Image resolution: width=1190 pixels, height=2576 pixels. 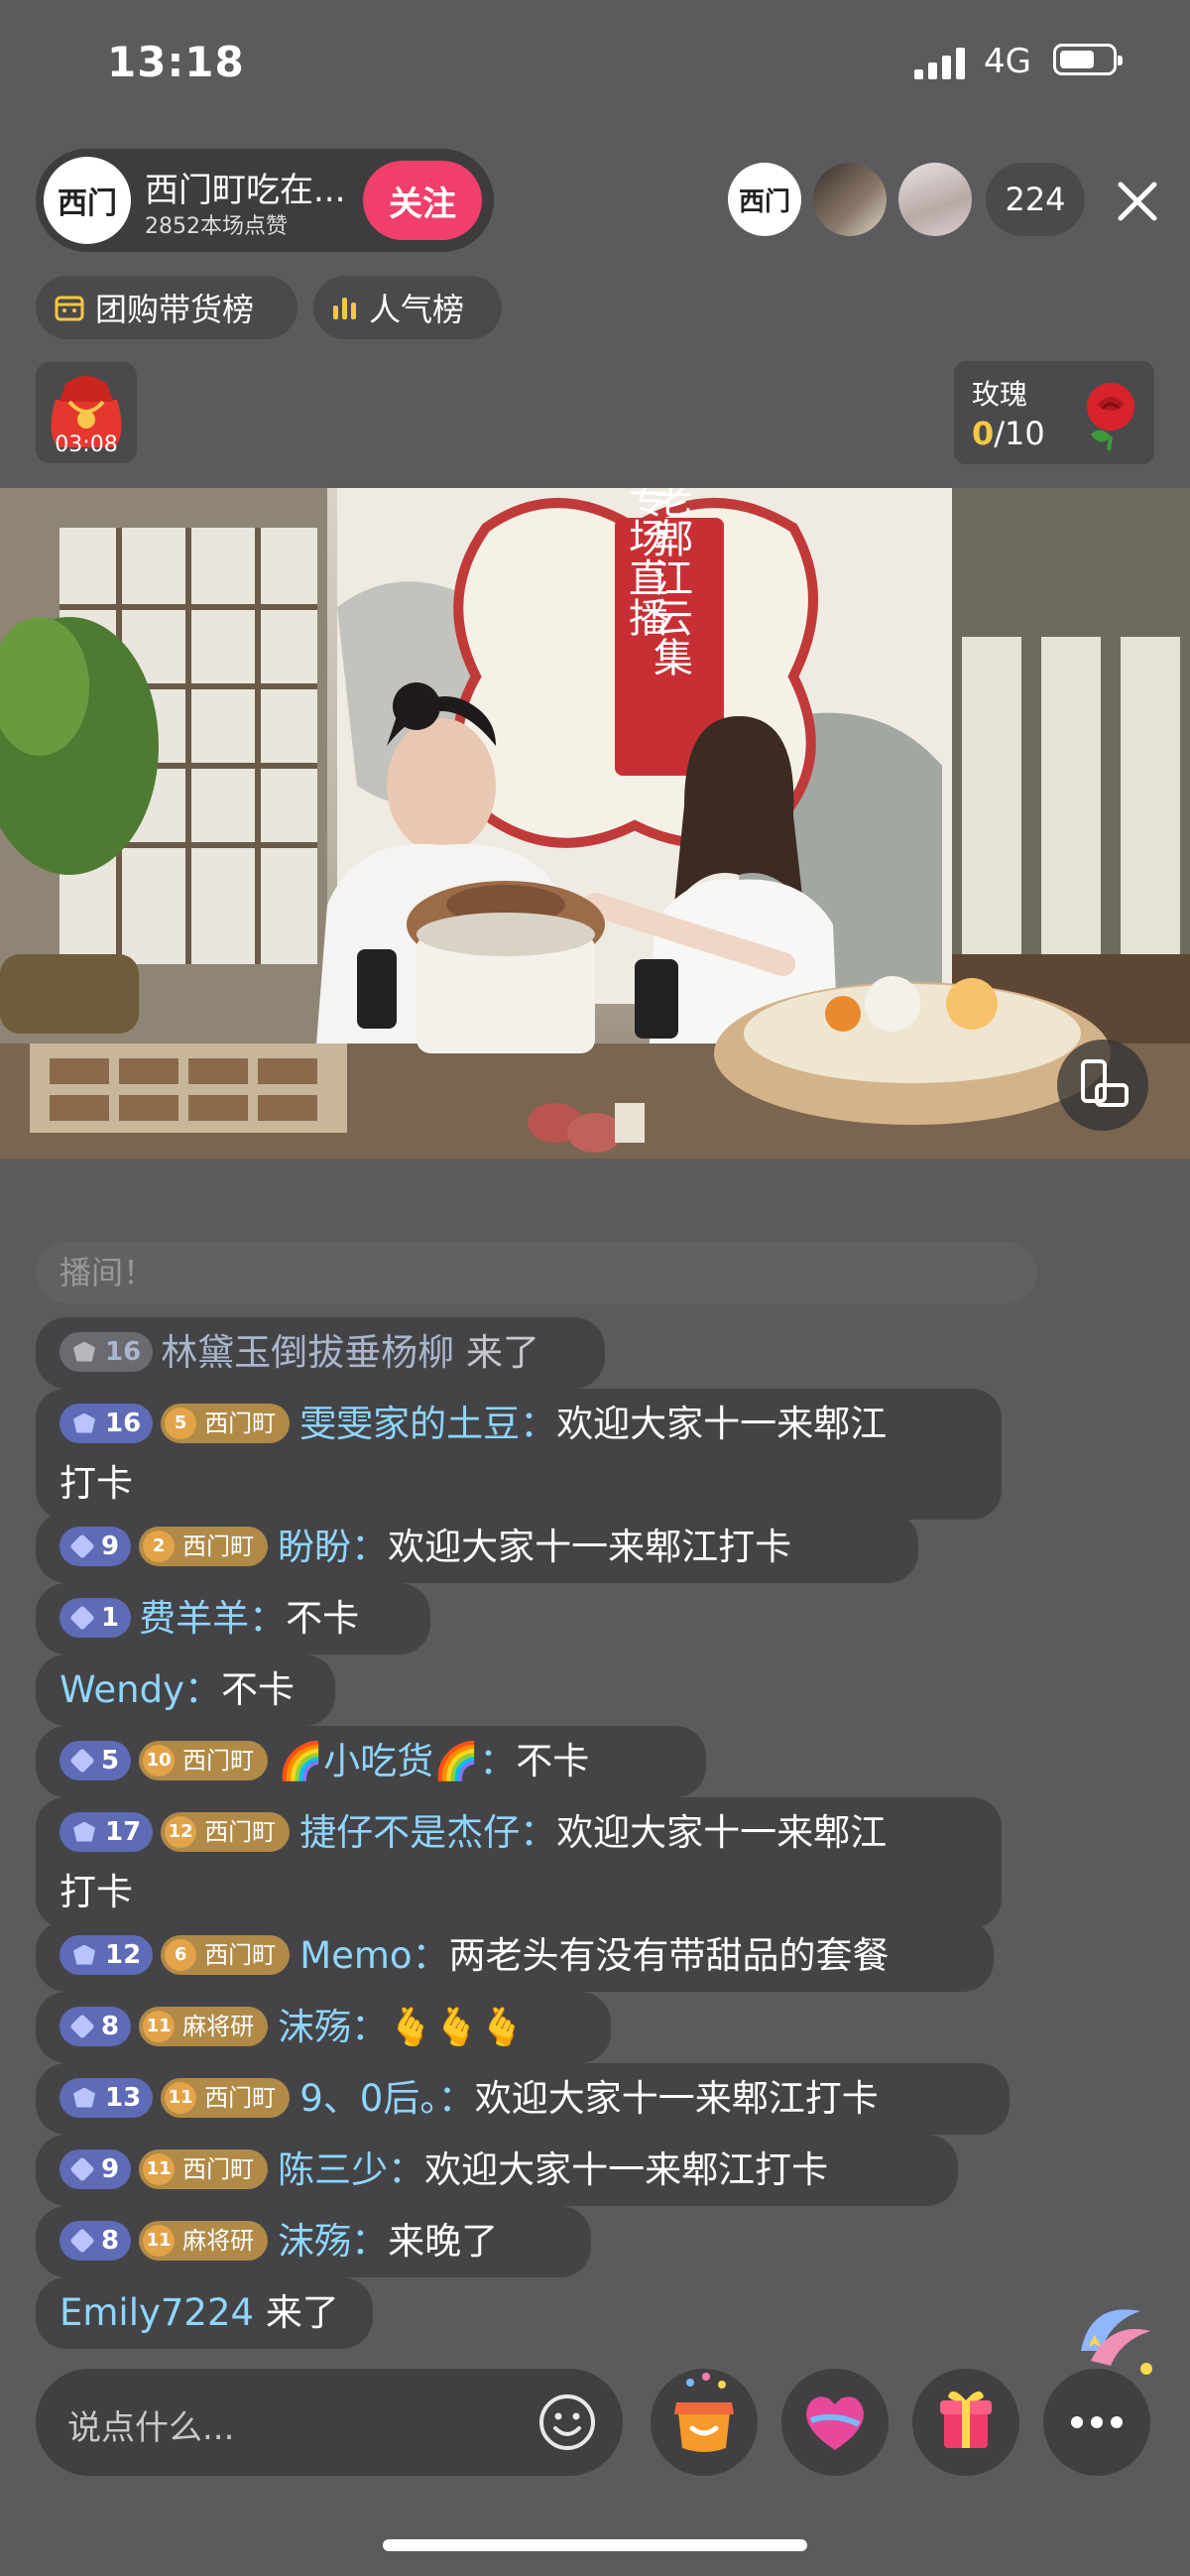 What do you see at coordinates (86, 412) in the screenshot?
I see `red-packet: 03:08` at bounding box center [86, 412].